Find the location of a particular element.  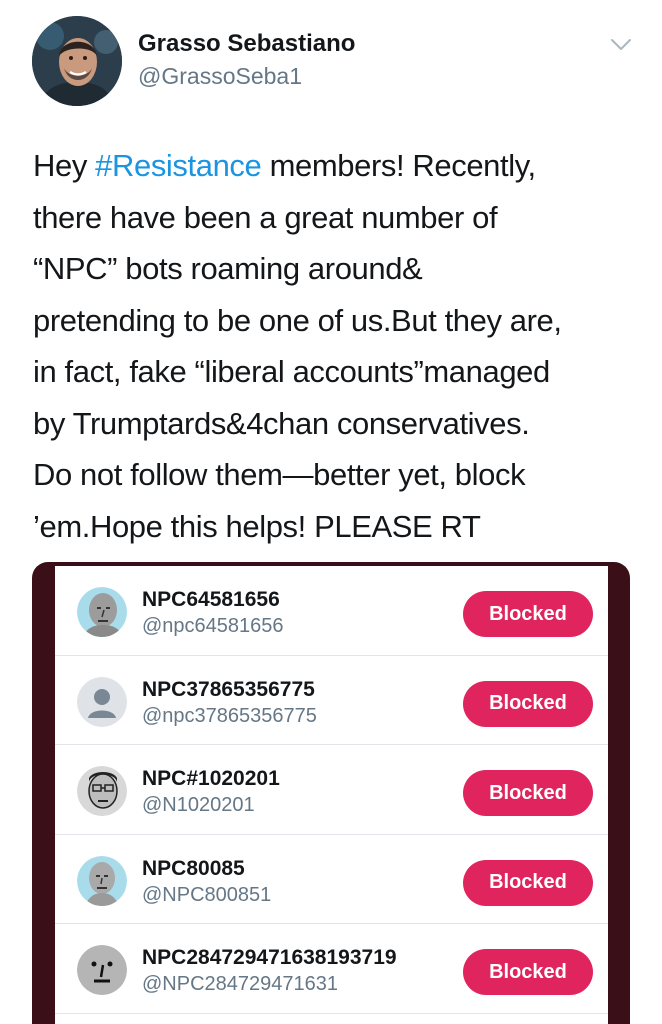

tweet-text-start: Hey is located at coordinates (64, 165).